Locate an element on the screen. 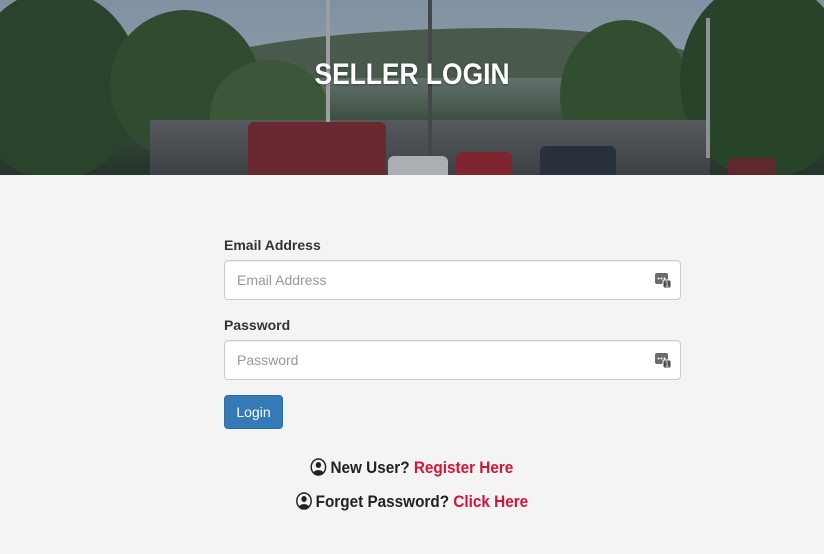 This screenshot has height=554, width=824. login-button: Login is located at coordinates (253, 412).